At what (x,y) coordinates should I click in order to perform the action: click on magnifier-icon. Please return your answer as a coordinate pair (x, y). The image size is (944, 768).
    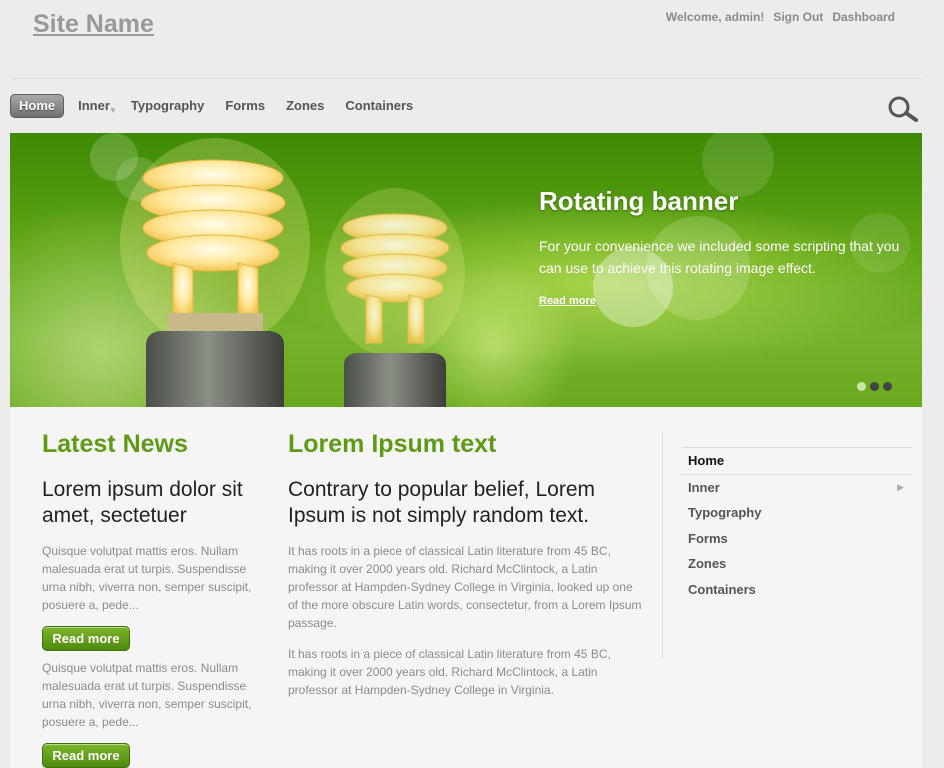
    Looking at the image, I should click on (903, 109).